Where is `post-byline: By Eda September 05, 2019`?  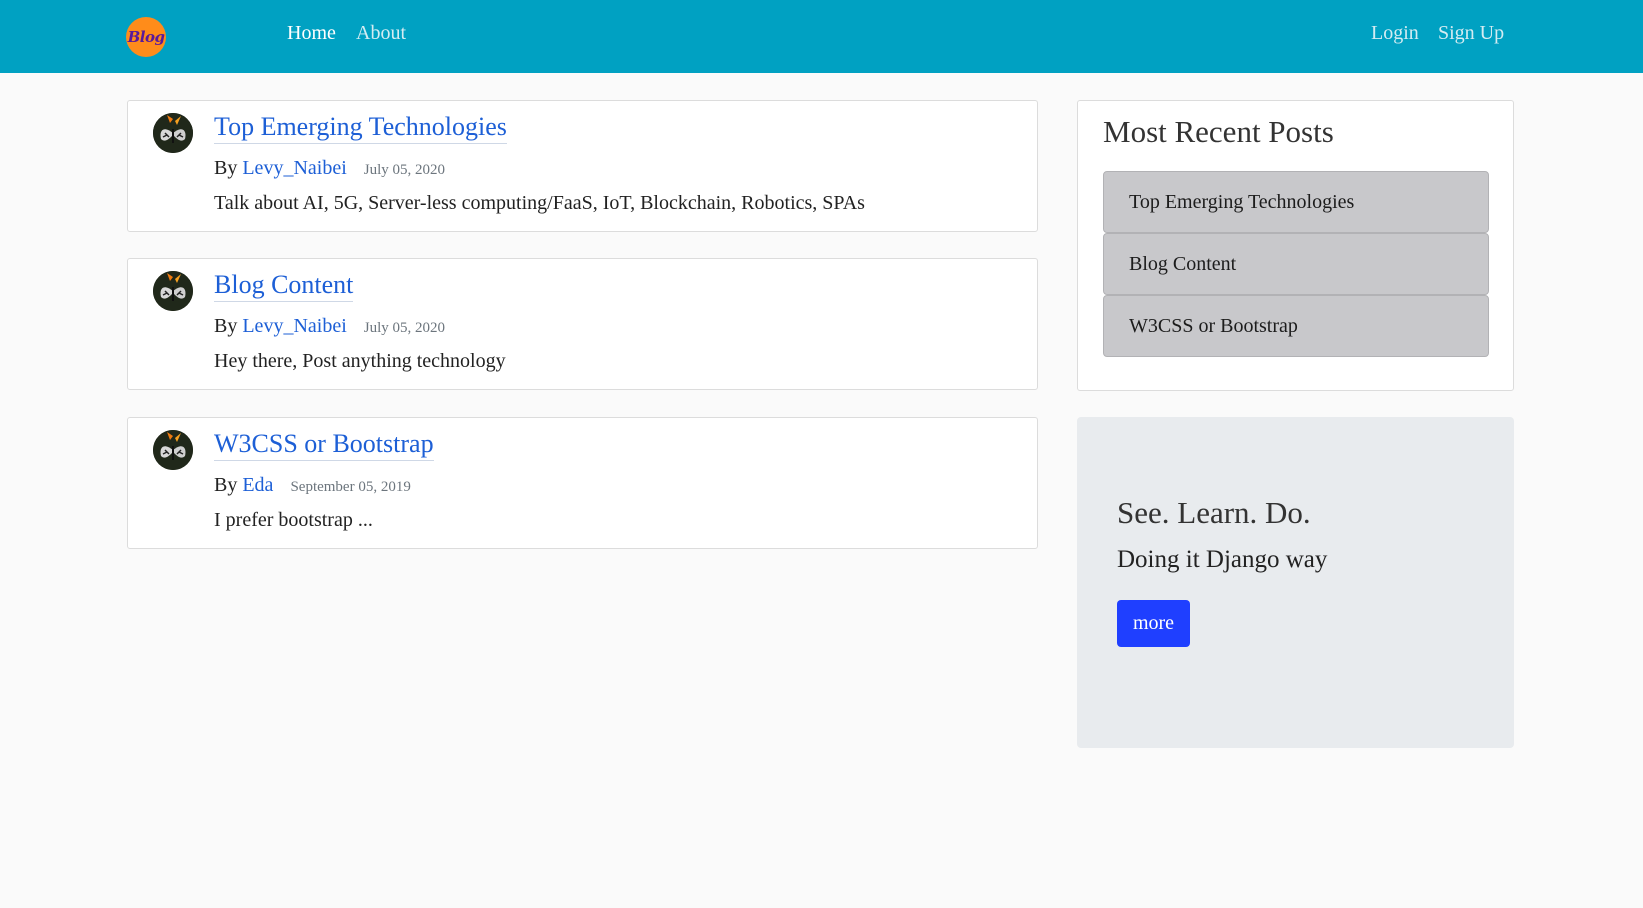
post-byline: By Eda September 05, 2019 is located at coordinates (312, 485).